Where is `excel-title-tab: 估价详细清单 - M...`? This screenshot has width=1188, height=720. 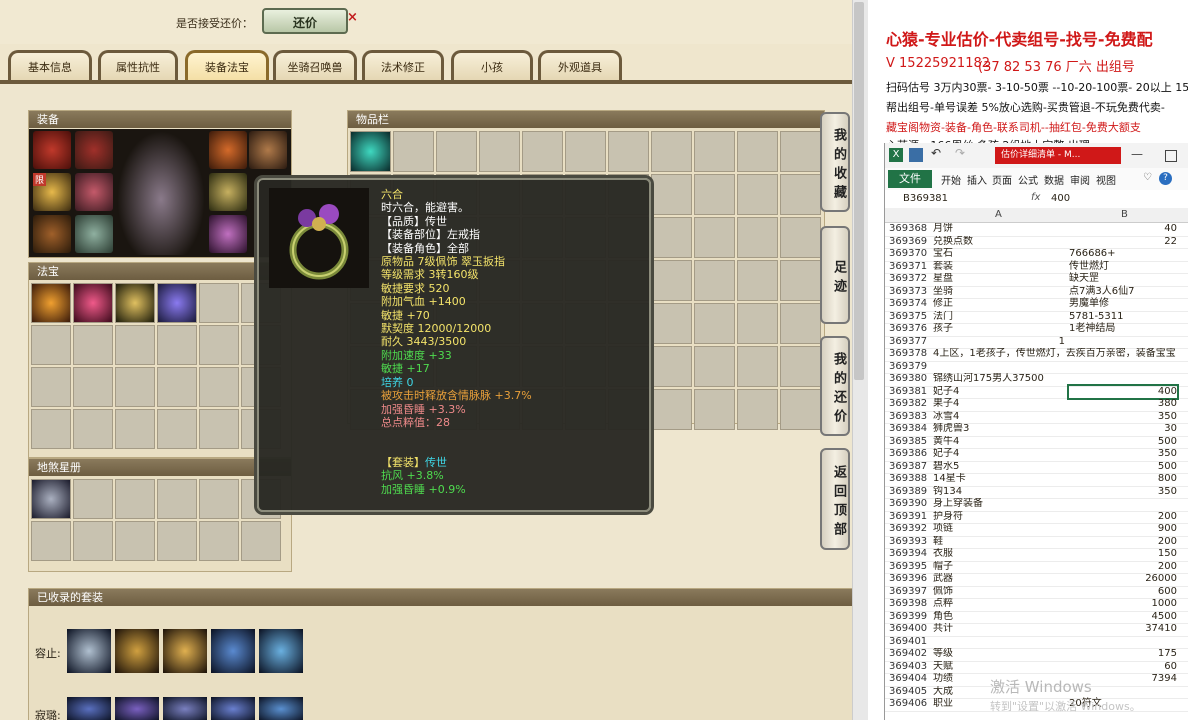
excel-title-tab: 估价详细清单 - M... is located at coordinates (1058, 155).